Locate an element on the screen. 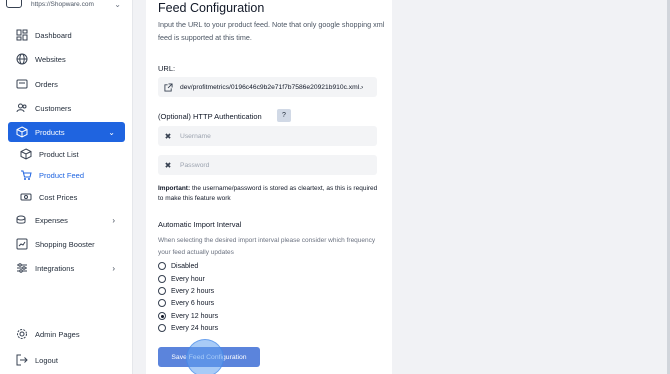 The width and height of the screenshot is (670, 374). money-icon is located at coordinates (26, 197).